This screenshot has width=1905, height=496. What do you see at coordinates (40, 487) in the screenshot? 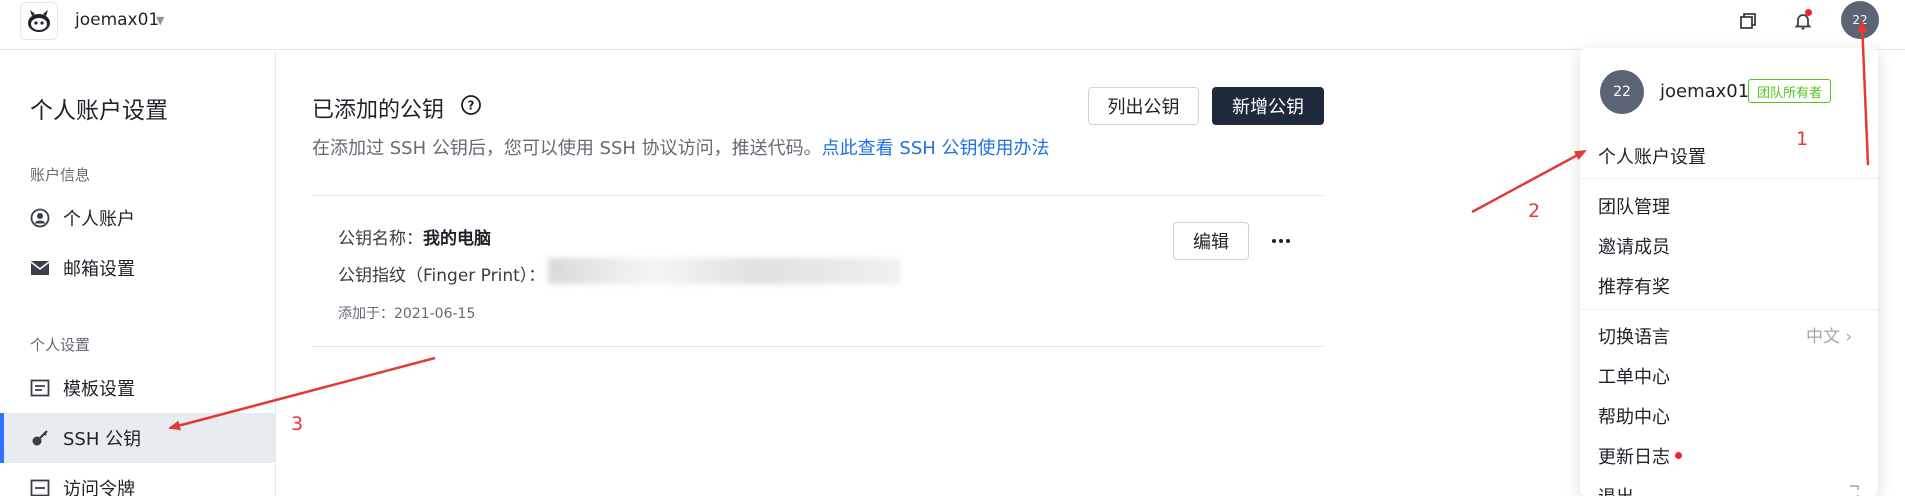
I see `token-icon` at bounding box center [40, 487].